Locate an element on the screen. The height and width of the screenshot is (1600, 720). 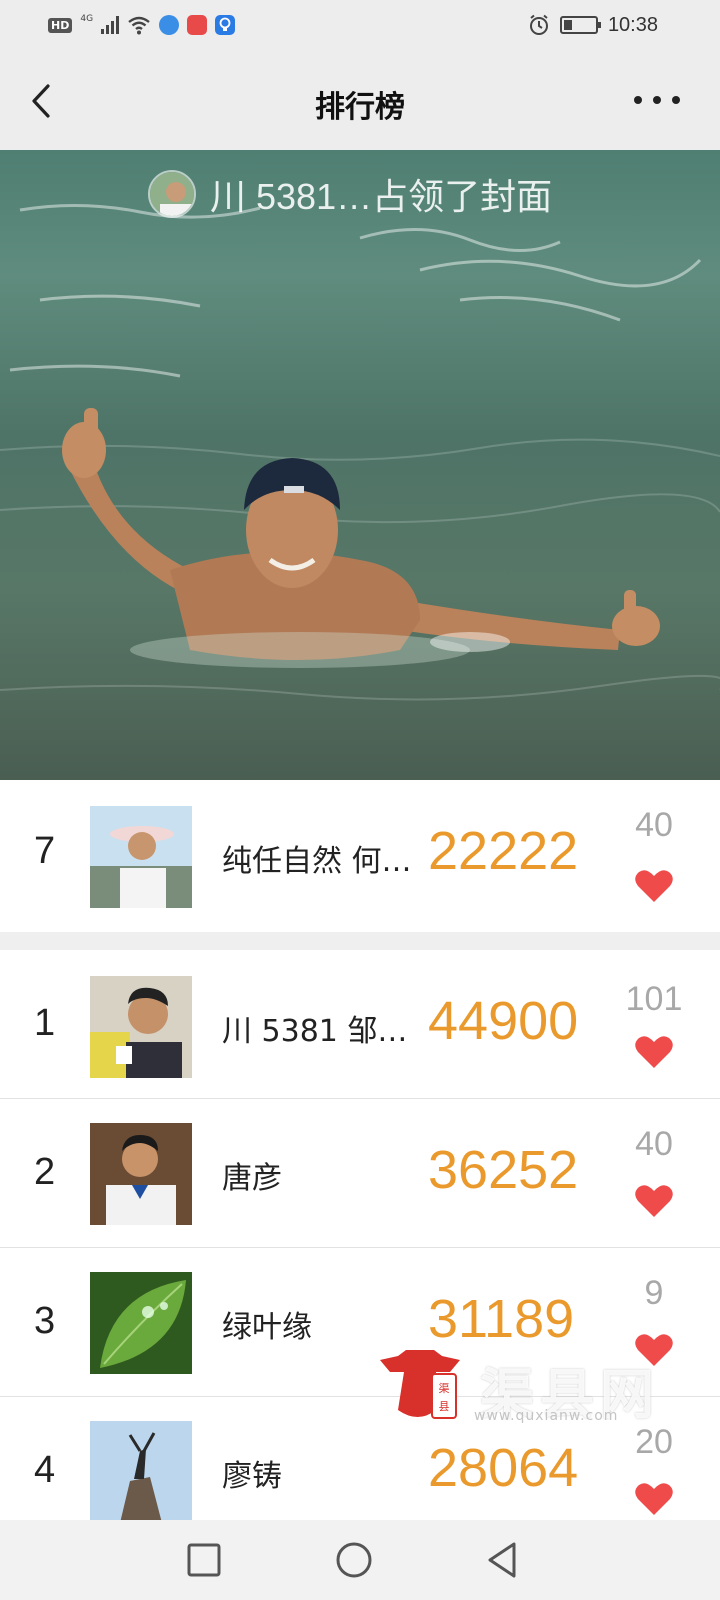
back-triangle-icon is located at coordinates (502, 1560).